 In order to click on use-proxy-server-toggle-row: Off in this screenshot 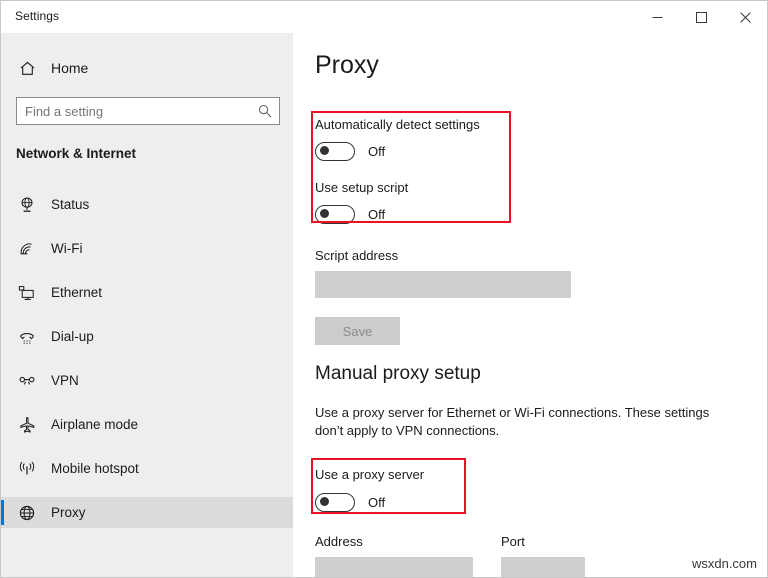, I will do `click(530, 502)`.